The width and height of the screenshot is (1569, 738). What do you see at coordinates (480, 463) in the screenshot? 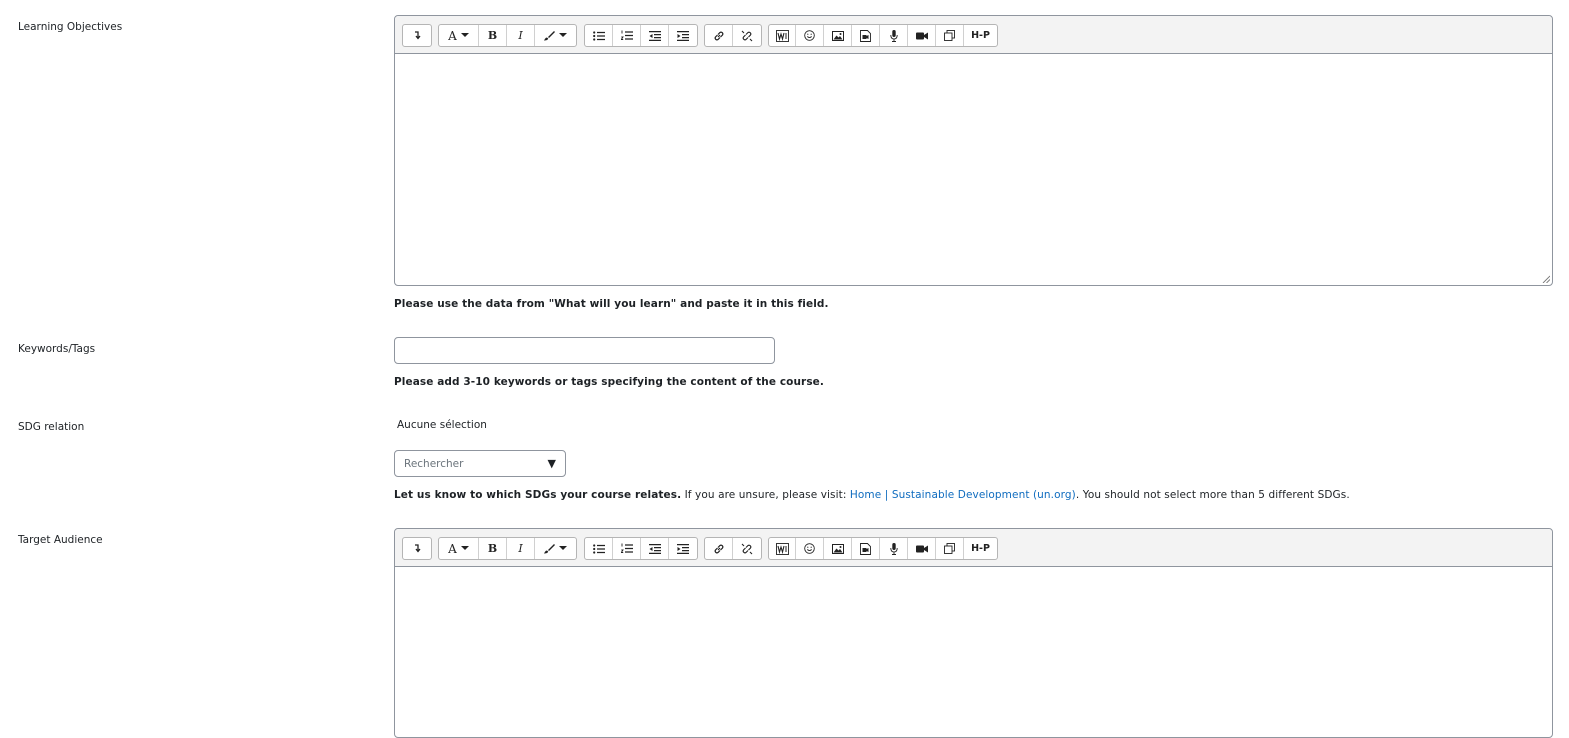
I see `sdg-search-select: Rechercher ▼` at bounding box center [480, 463].